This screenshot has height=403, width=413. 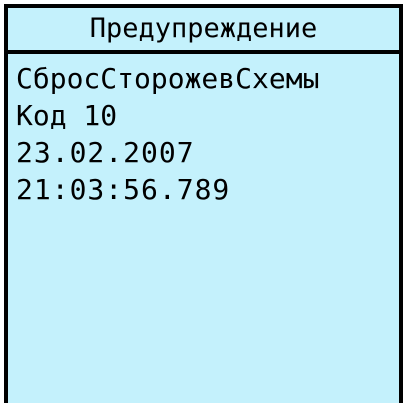 I want to click on event-name: СбросСторожевСхемы, so click(x=168, y=78).